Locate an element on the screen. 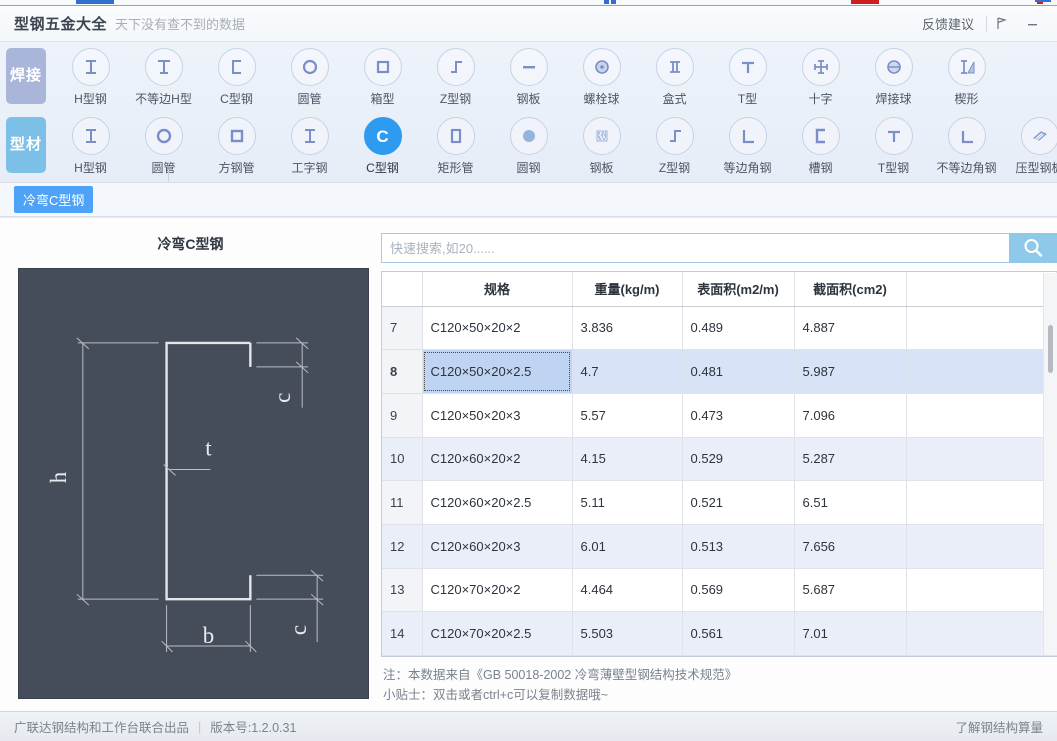 The width and height of the screenshot is (1057, 741). table-row: 11 C120×60×20×2.5 5.11 0.521 6.51 is located at coordinates (719, 502).